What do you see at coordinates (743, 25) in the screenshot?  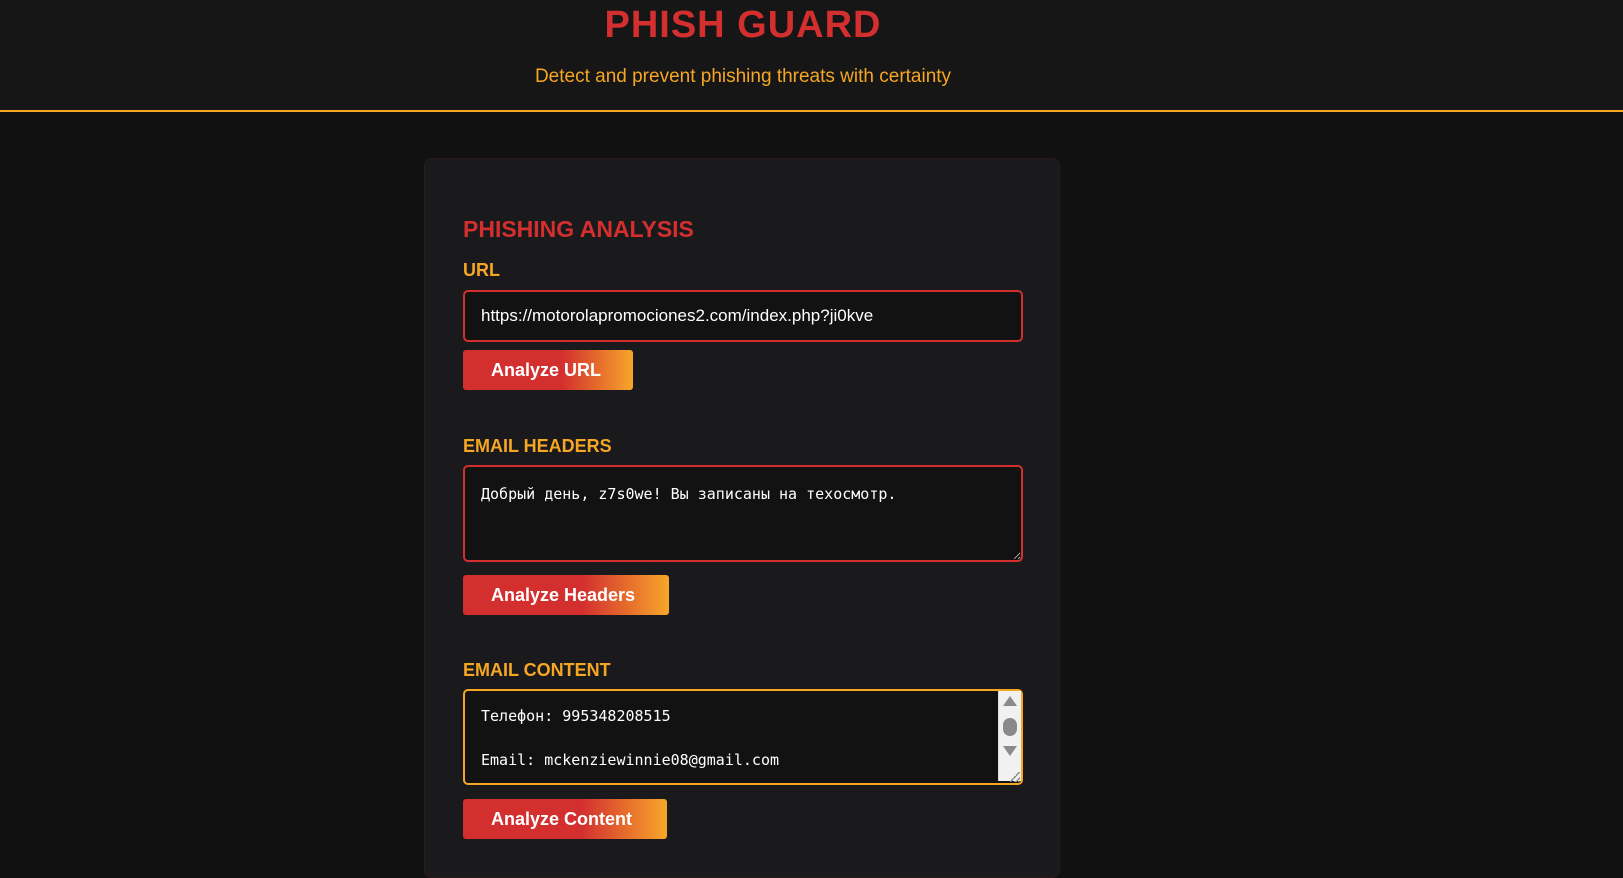 I see `site-title: PHISH GUARD` at bounding box center [743, 25].